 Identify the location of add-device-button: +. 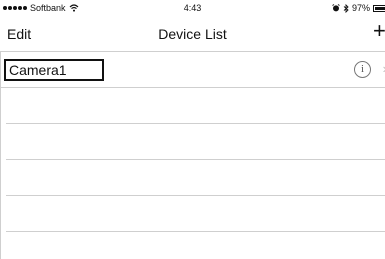
(379, 31).